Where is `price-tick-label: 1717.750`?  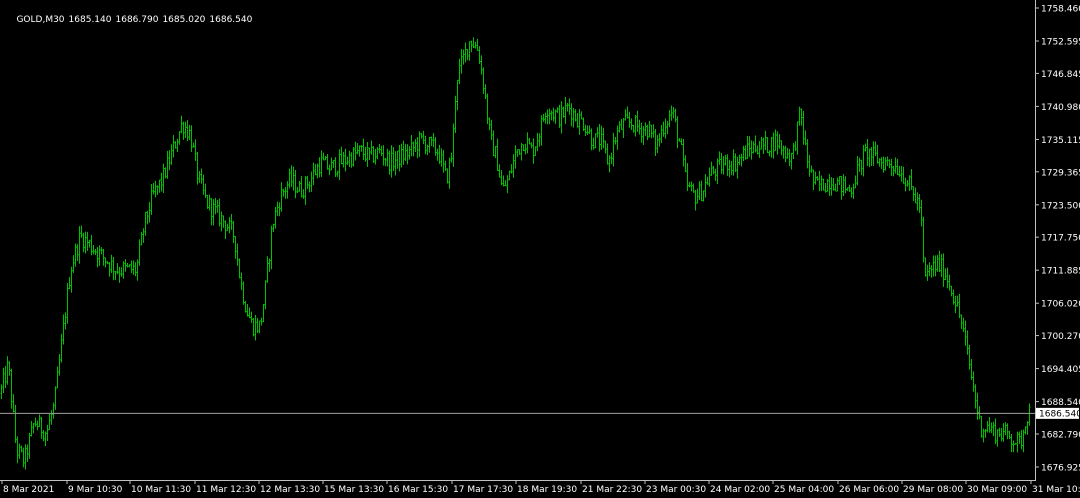
price-tick-label: 1717.750 is located at coordinates (1060, 239).